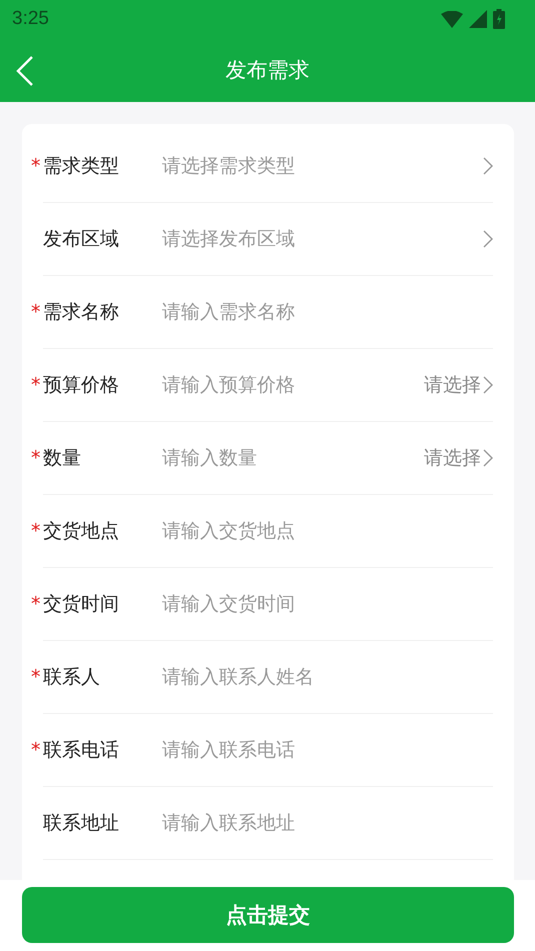 The width and height of the screenshot is (535, 951). Describe the element at coordinates (327, 823) in the screenshot. I see `input-field: 请输入联系地址` at that location.